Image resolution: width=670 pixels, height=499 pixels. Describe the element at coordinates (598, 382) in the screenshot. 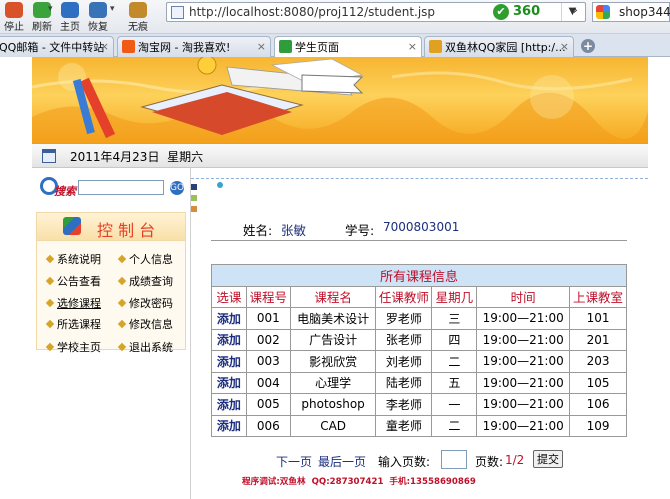

I see `table-cell: 105` at that location.